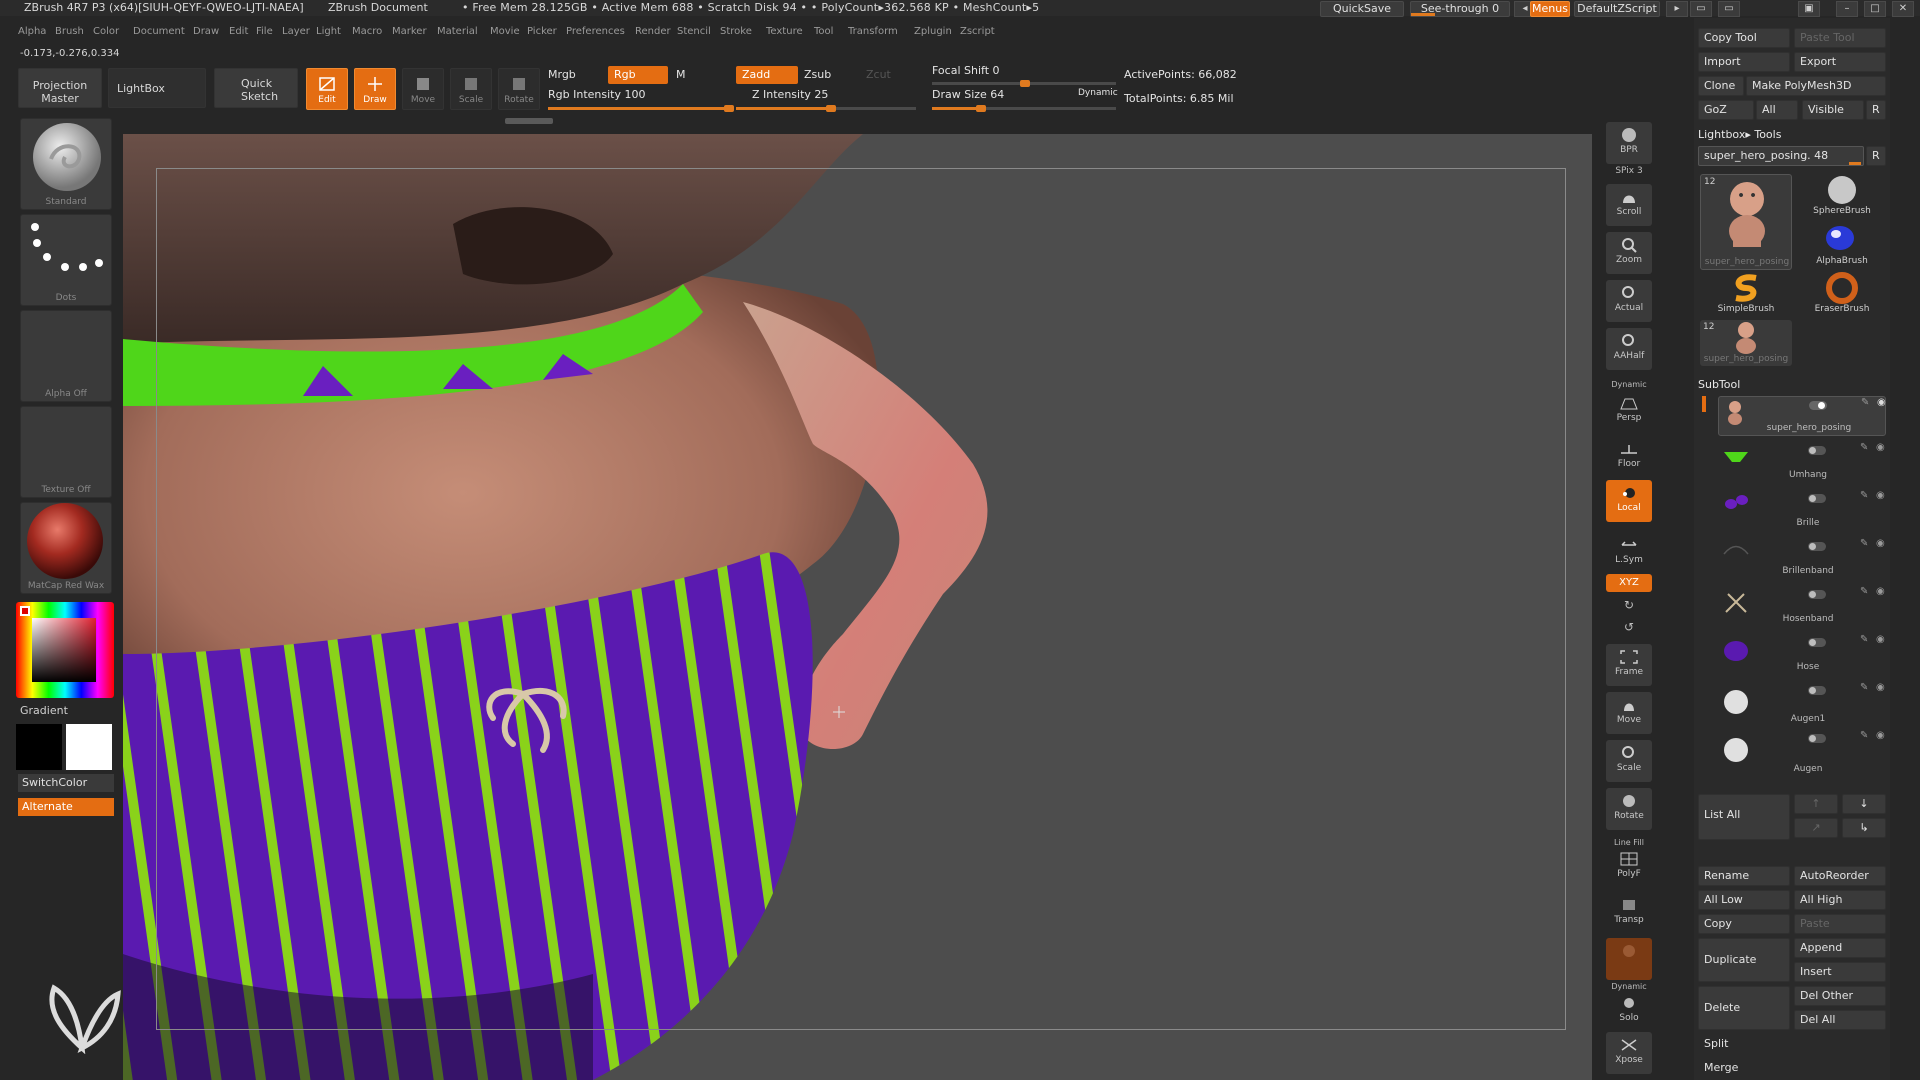 The image size is (1920, 1080). I want to click on rgb-intensity-knob, so click(729, 108).